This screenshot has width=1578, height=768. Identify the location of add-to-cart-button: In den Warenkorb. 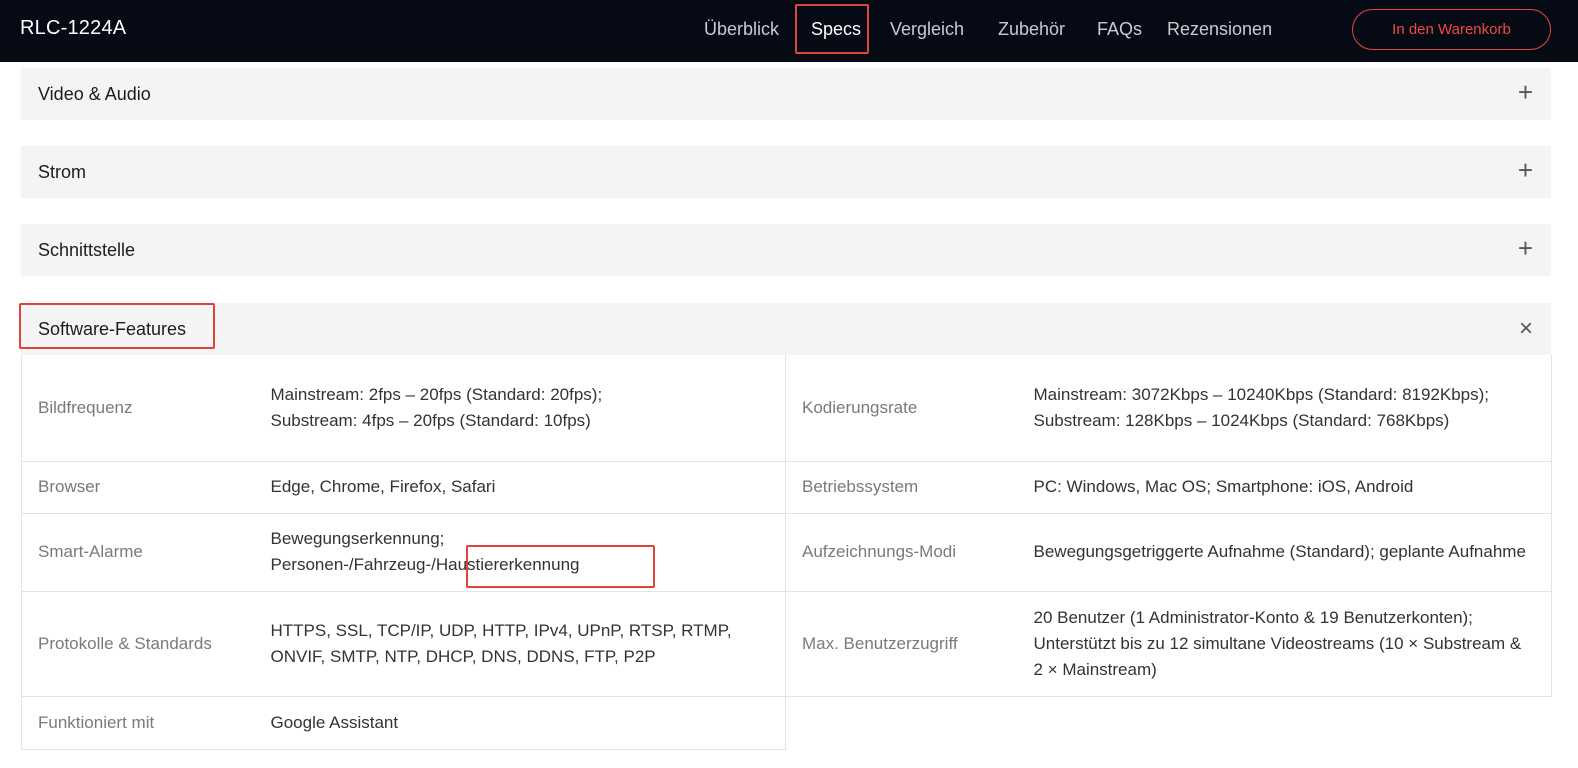
(1451, 29).